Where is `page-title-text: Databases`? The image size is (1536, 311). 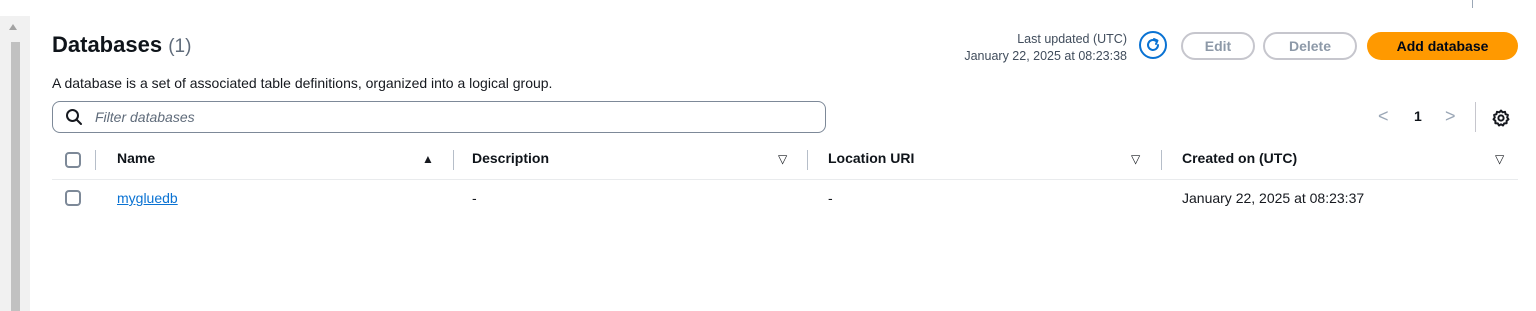
page-title-text: Databases is located at coordinates (107, 44).